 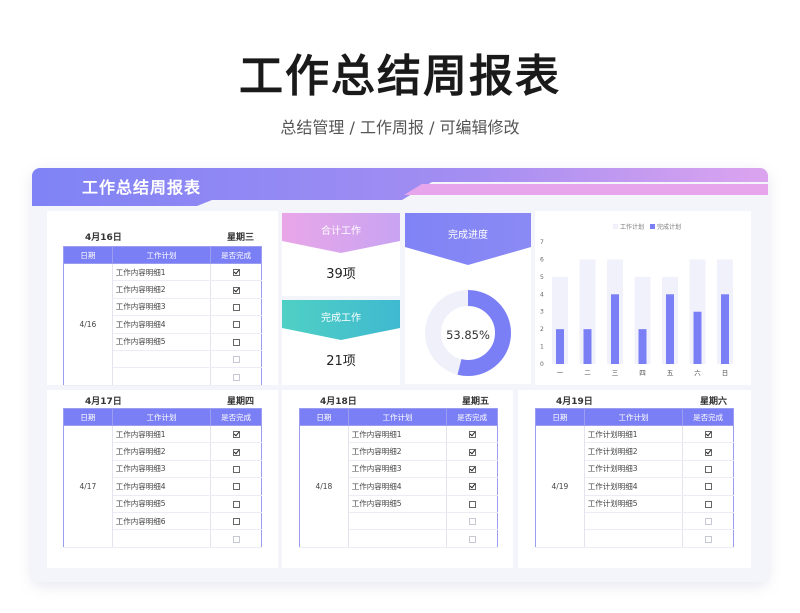 I want to click on day-weekday-label: 星期六, so click(x=713, y=402).